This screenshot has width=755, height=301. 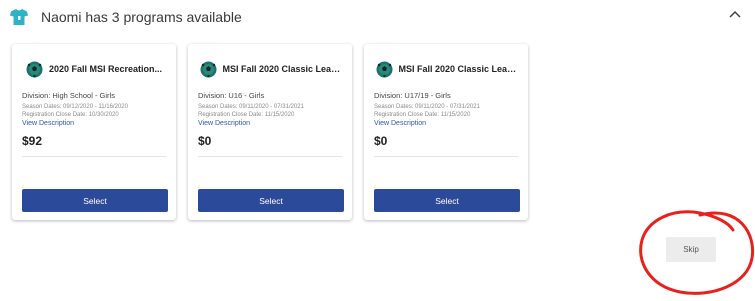 I want to click on chevron-up-icon, so click(x=735, y=14).